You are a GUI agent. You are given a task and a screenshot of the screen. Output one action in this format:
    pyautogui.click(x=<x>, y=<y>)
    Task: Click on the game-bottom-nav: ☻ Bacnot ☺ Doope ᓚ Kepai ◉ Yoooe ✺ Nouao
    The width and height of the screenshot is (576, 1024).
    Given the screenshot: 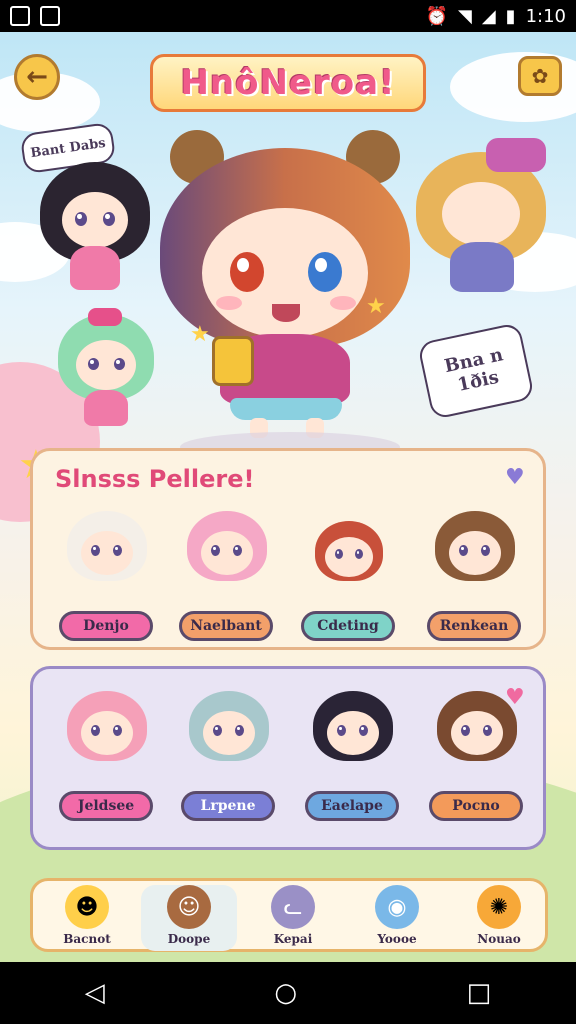 What is the action you would take?
    pyautogui.click(x=289, y=915)
    